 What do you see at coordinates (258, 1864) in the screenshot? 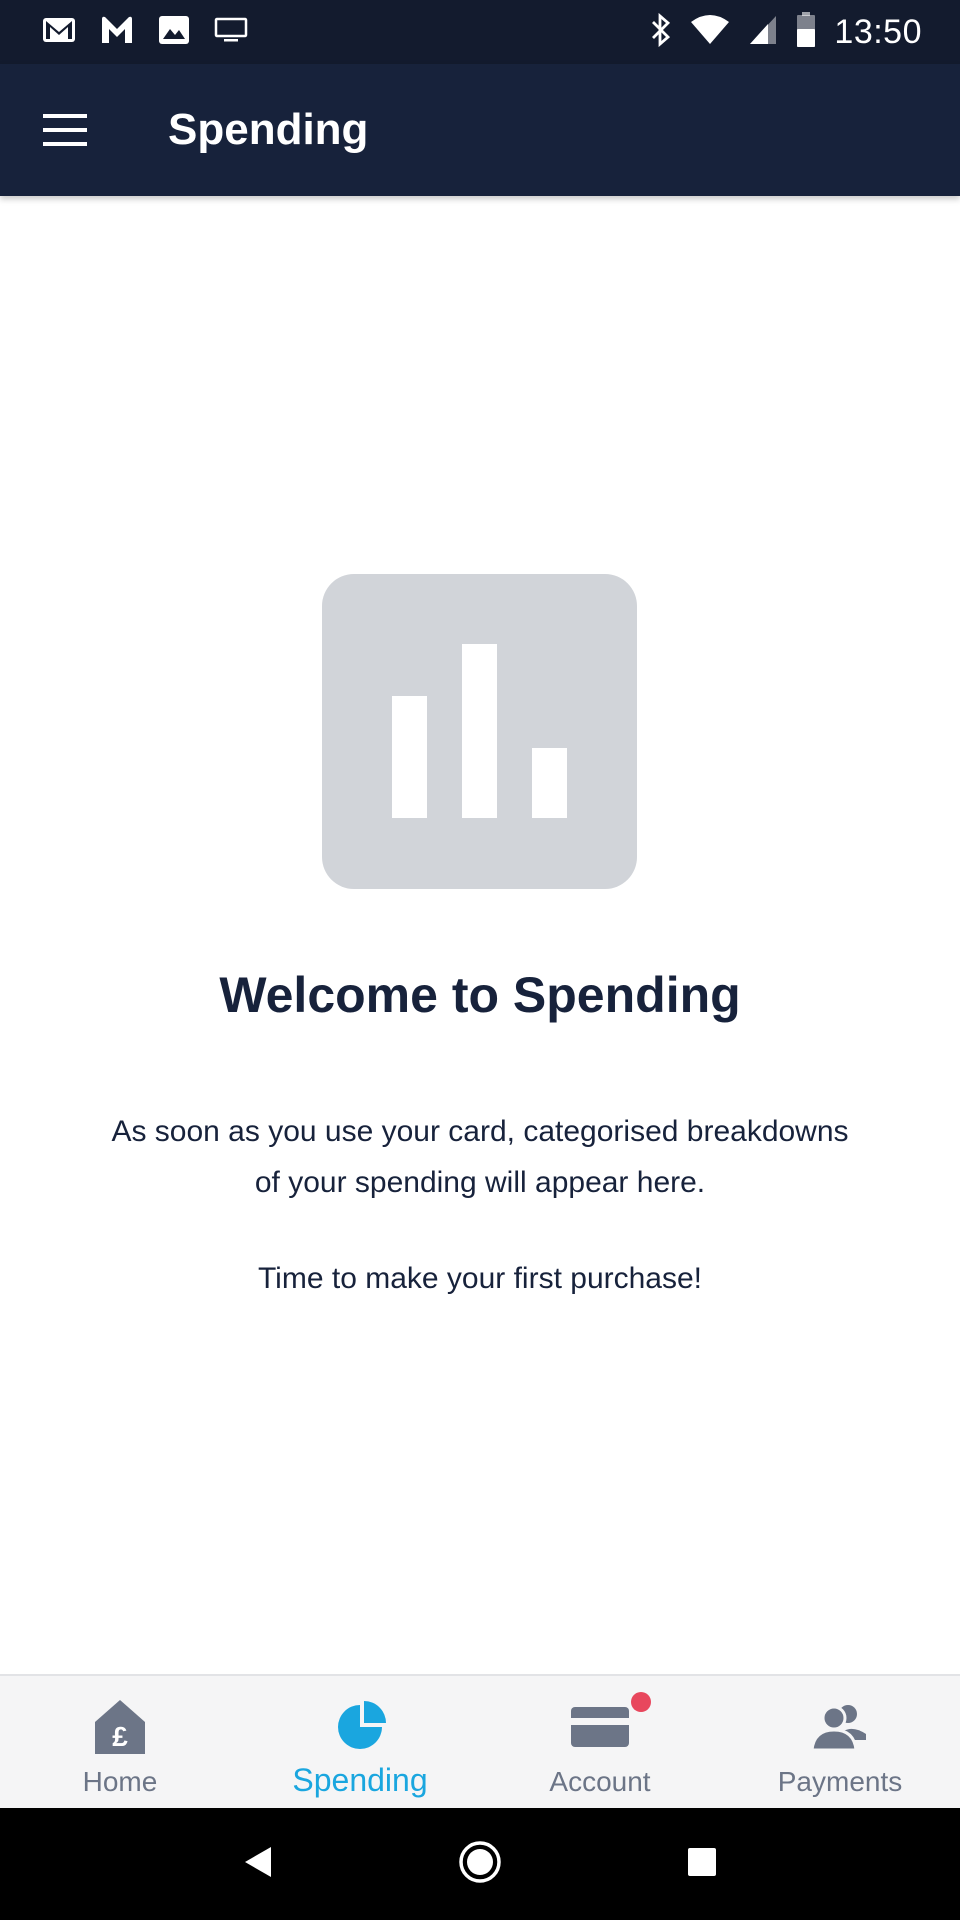
I see `back-icon` at bounding box center [258, 1864].